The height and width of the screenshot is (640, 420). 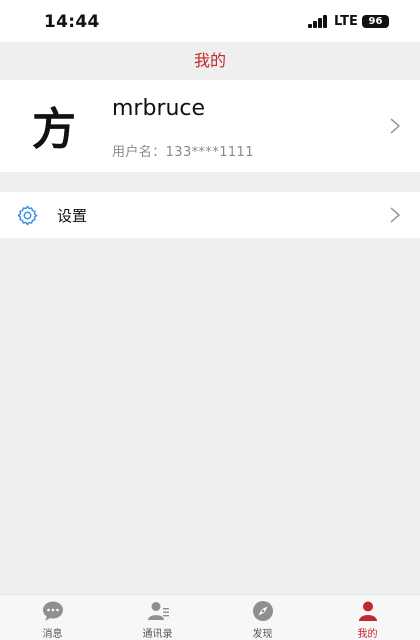 What do you see at coordinates (346, 21) in the screenshot?
I see `network-type: LTE` at bounding box center [346, 21].